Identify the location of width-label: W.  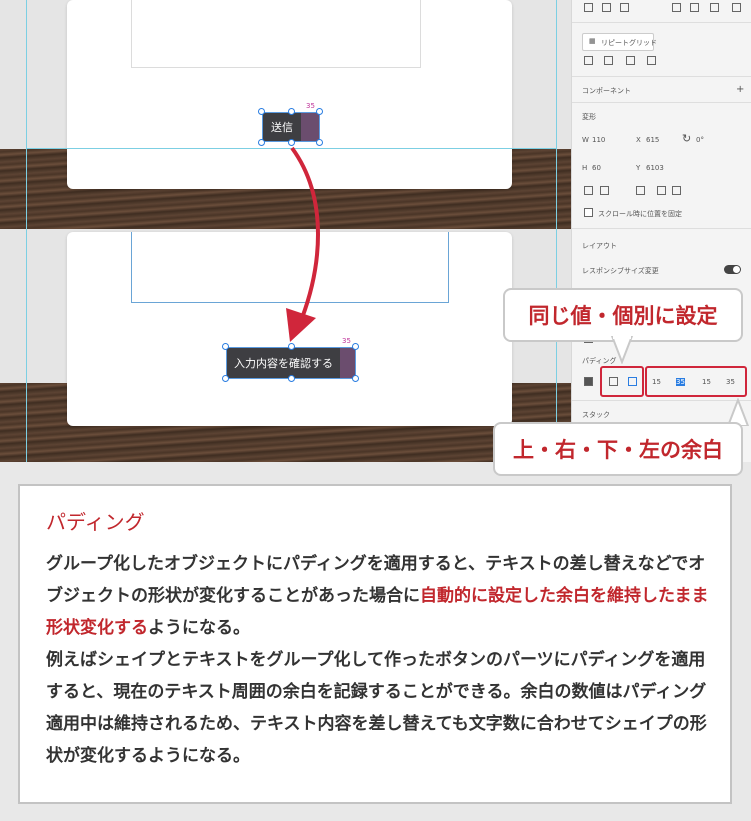
(585, 140).